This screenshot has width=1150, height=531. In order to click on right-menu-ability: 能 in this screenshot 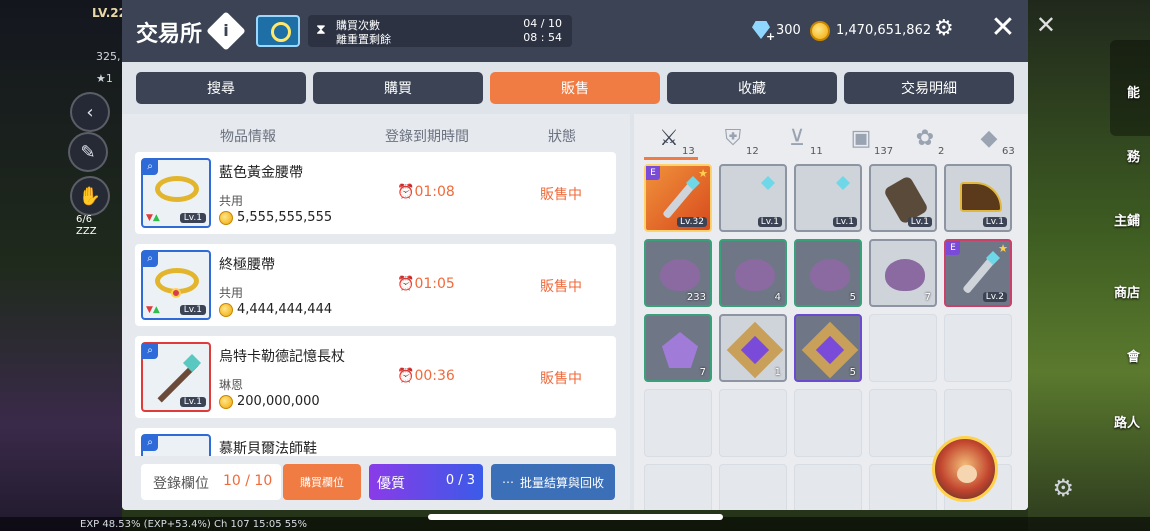, I will do `click(1133, 91)`.